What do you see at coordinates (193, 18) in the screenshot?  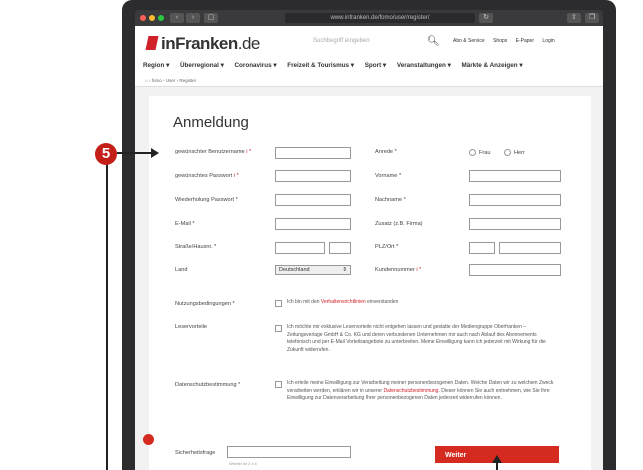 I see `forward-button: ›` at bounding box center [193, 18].